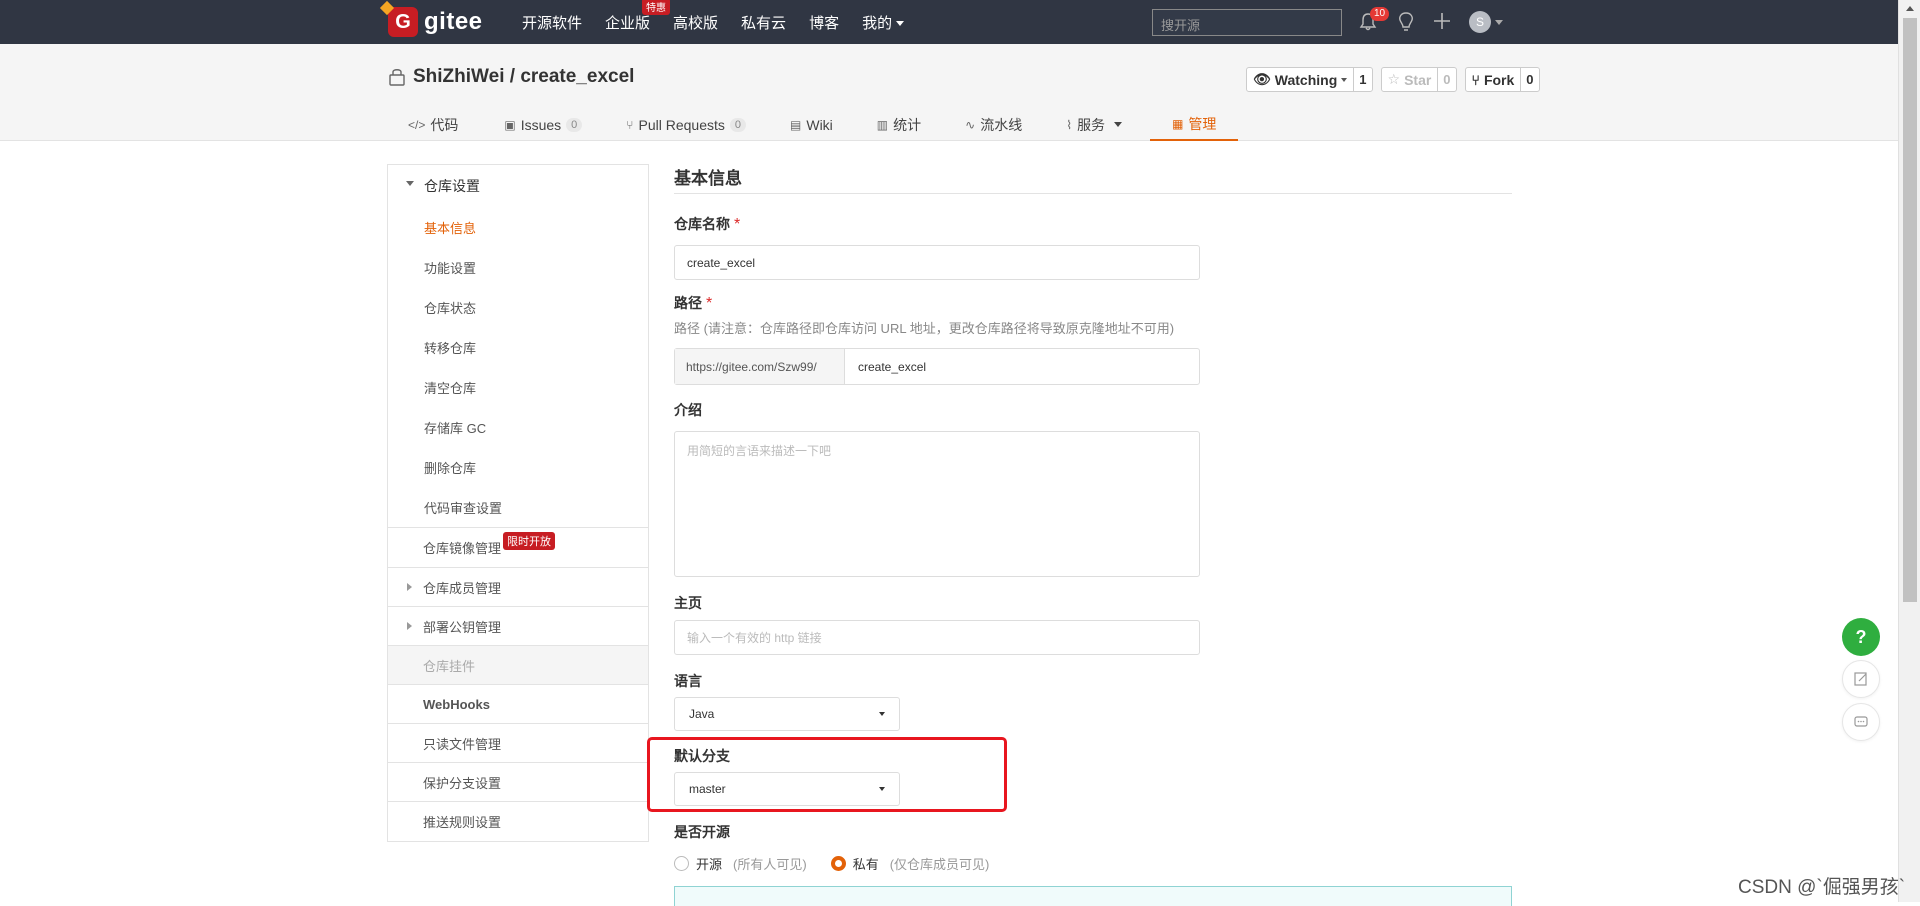 Image resolution: width=1920 pixels, height=906 pixels. What do you see at coordinates (432, 124) in the screenshot?
I see `tab-code: </> 代码` at bounding box center [432, 124].